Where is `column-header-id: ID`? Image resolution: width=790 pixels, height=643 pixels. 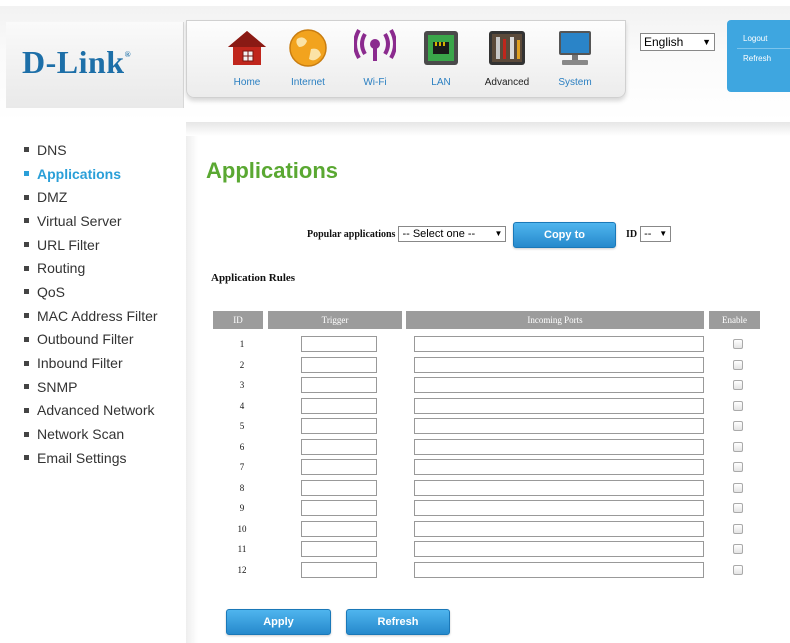
column-header-id: ID is located at coordinates (238, 320).